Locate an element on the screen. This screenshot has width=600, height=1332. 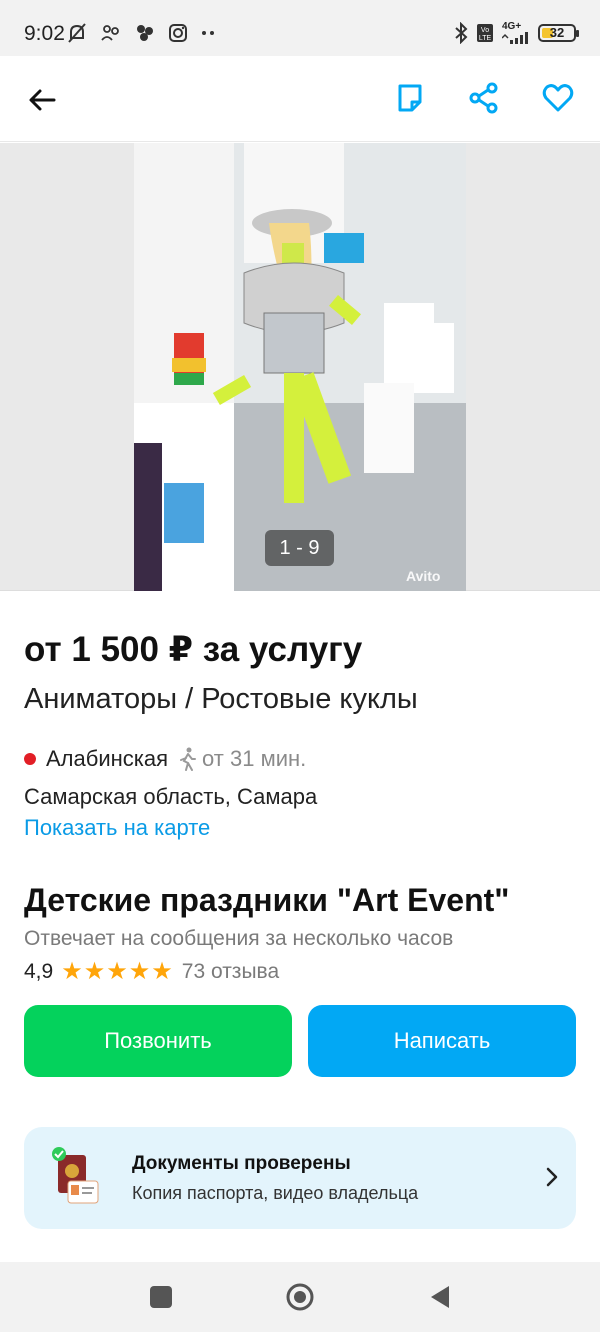
documents-verified-title: Документы проверены is located at coordinates (241, 1163).